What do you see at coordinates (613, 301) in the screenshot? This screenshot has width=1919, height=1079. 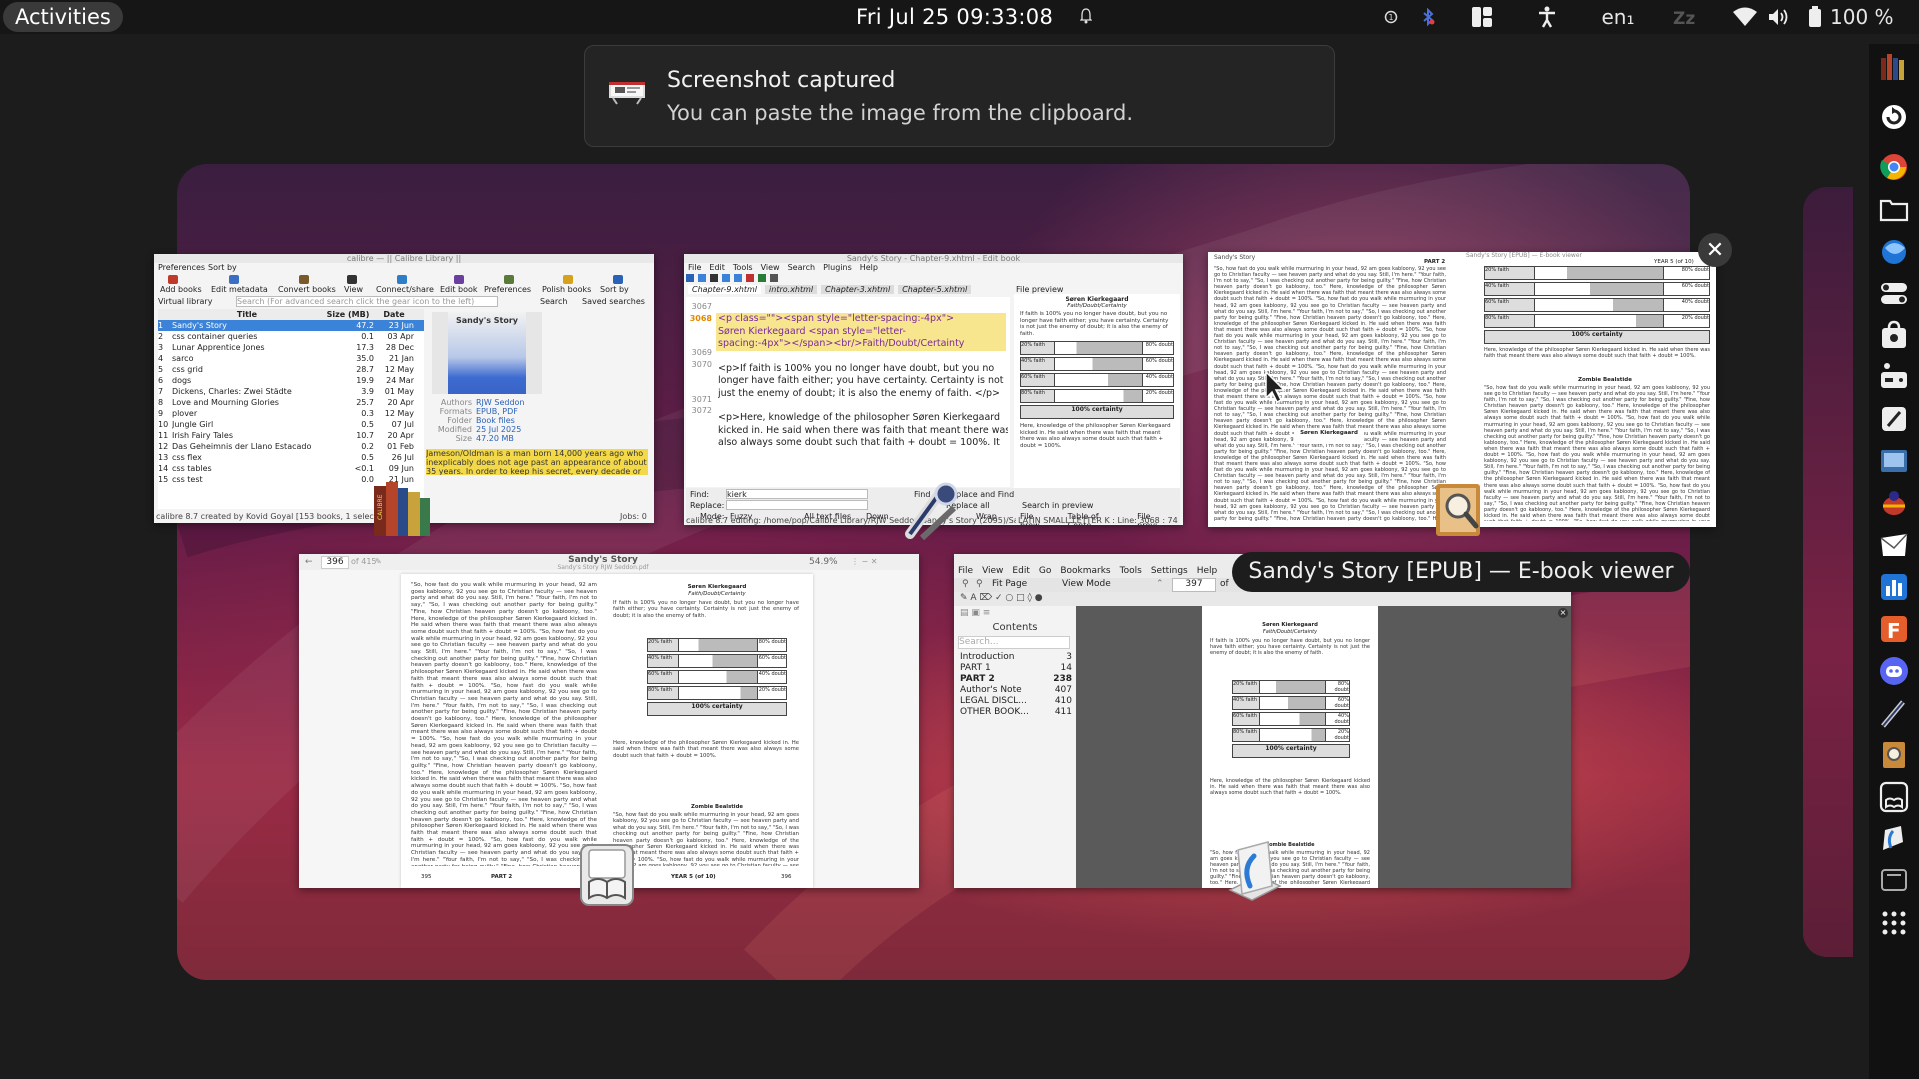 I see `saved-searches-button: Saved searches` at bounding box center [613, 301].